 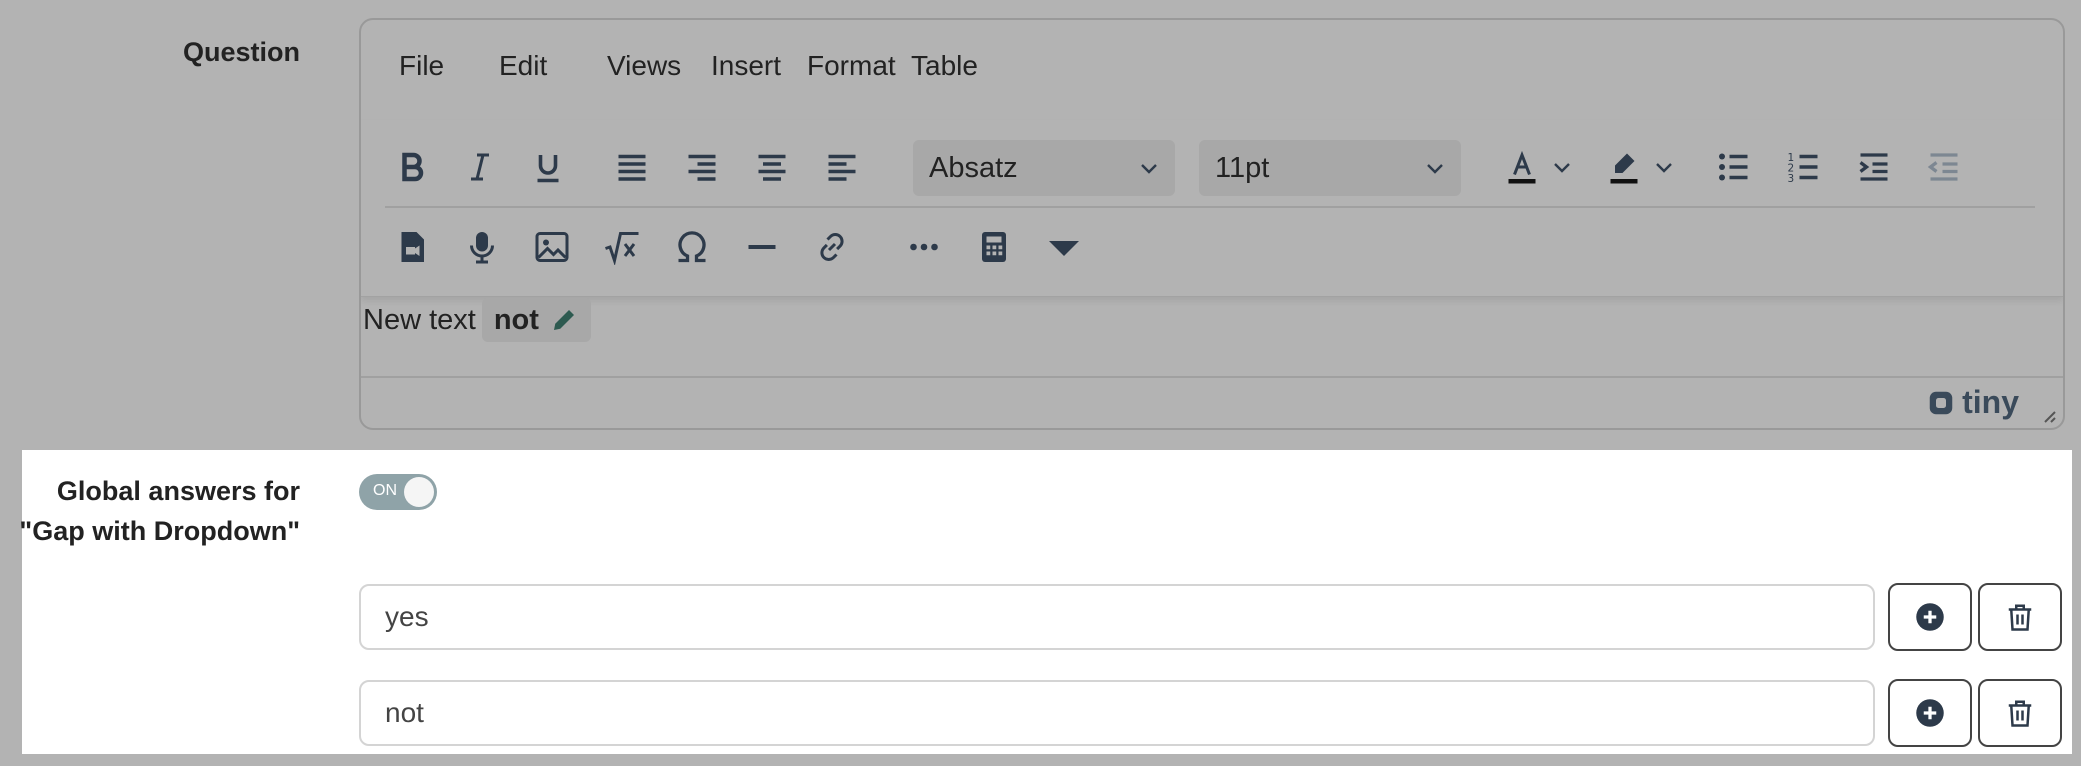 What do you see at coordinates (924, 247) in the screenshot?
I see `more-icon` at bounding box center [924, 247].